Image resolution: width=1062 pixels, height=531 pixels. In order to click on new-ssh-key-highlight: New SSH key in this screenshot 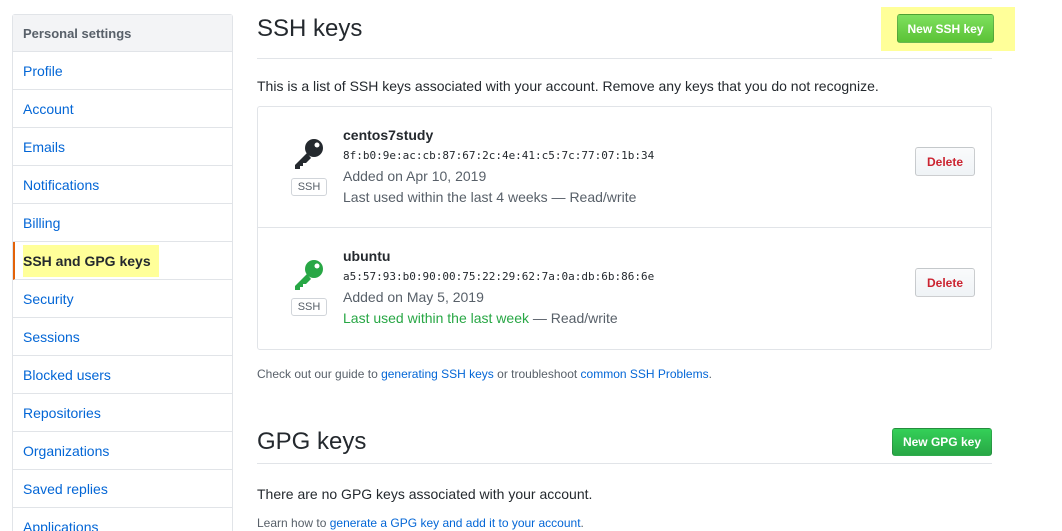, I will do `click(948, 29)`.